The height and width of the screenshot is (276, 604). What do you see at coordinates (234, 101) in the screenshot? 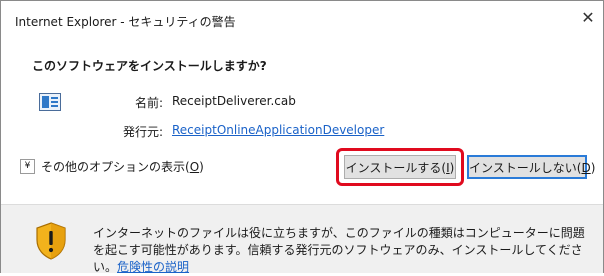
I see `file-name: ReceiptDeliverer.cab` at bounding box center [234, 101].